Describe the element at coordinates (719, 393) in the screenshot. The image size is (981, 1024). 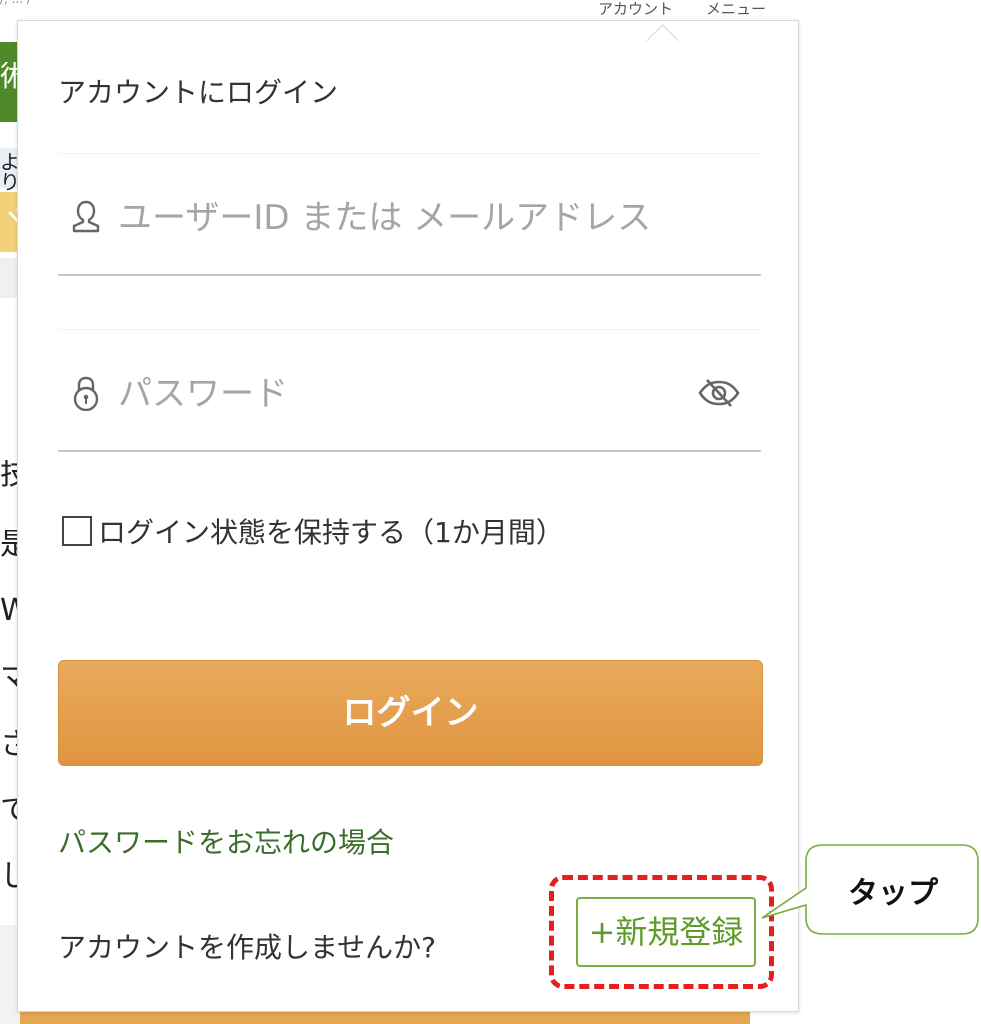
I see `eye-slash-icon` at that location.